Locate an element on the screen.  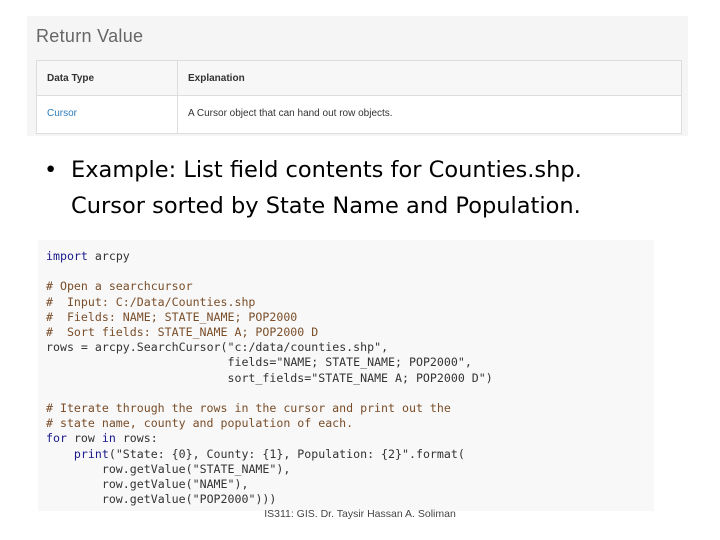
return-value-title: Return Value is located at coordinates (90, 36).